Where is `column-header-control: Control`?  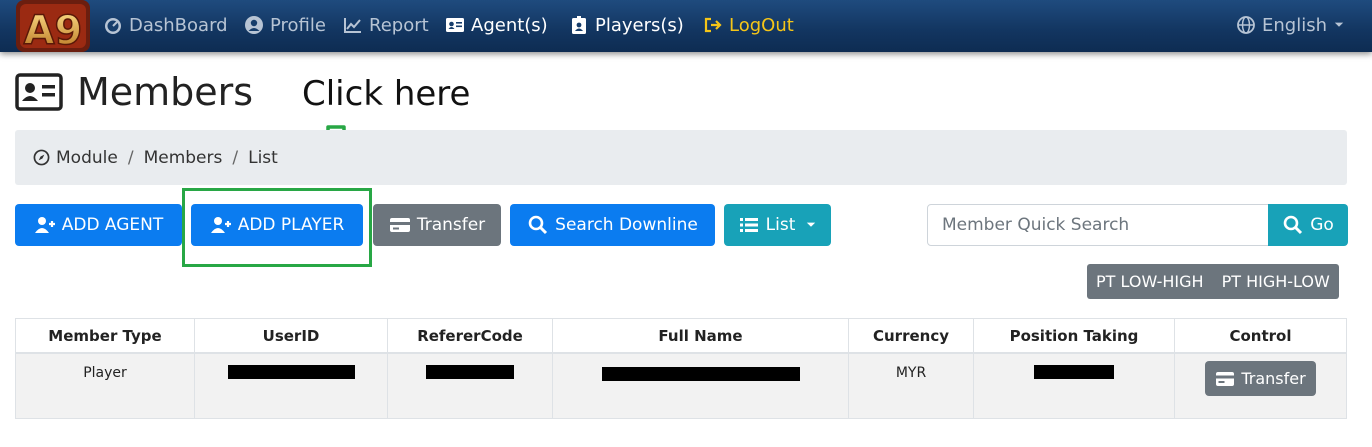 column-header-control: Control is located at coordinates (1260, 336).